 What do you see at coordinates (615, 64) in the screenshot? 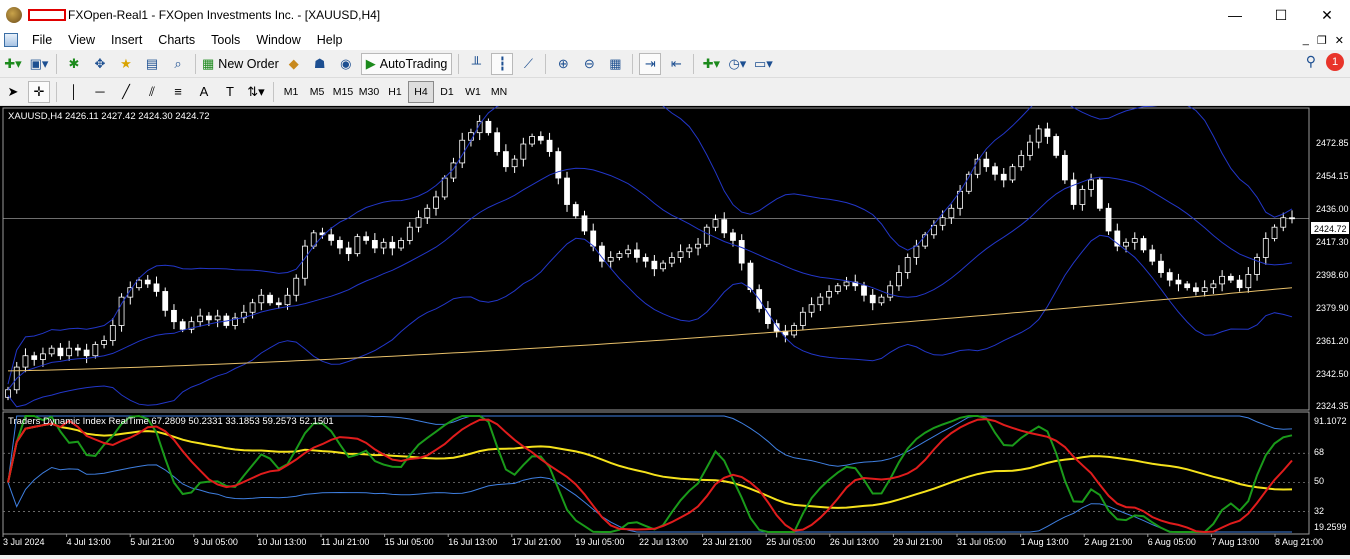
I see `tile-windows-icon: ▦` at bounding box center [615, 64].